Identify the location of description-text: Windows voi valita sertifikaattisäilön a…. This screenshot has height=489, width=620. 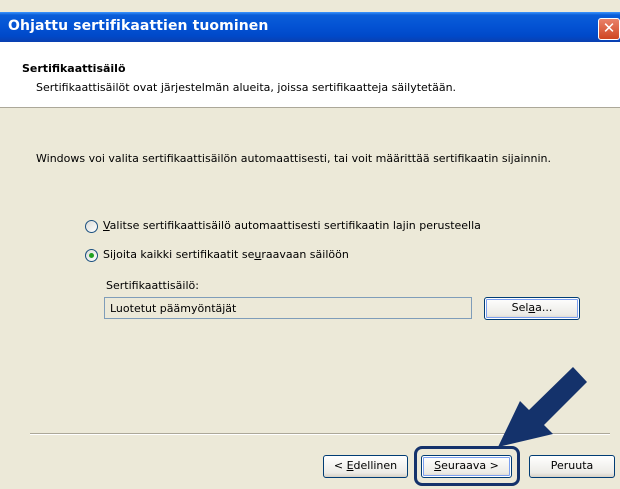
(293, 158).